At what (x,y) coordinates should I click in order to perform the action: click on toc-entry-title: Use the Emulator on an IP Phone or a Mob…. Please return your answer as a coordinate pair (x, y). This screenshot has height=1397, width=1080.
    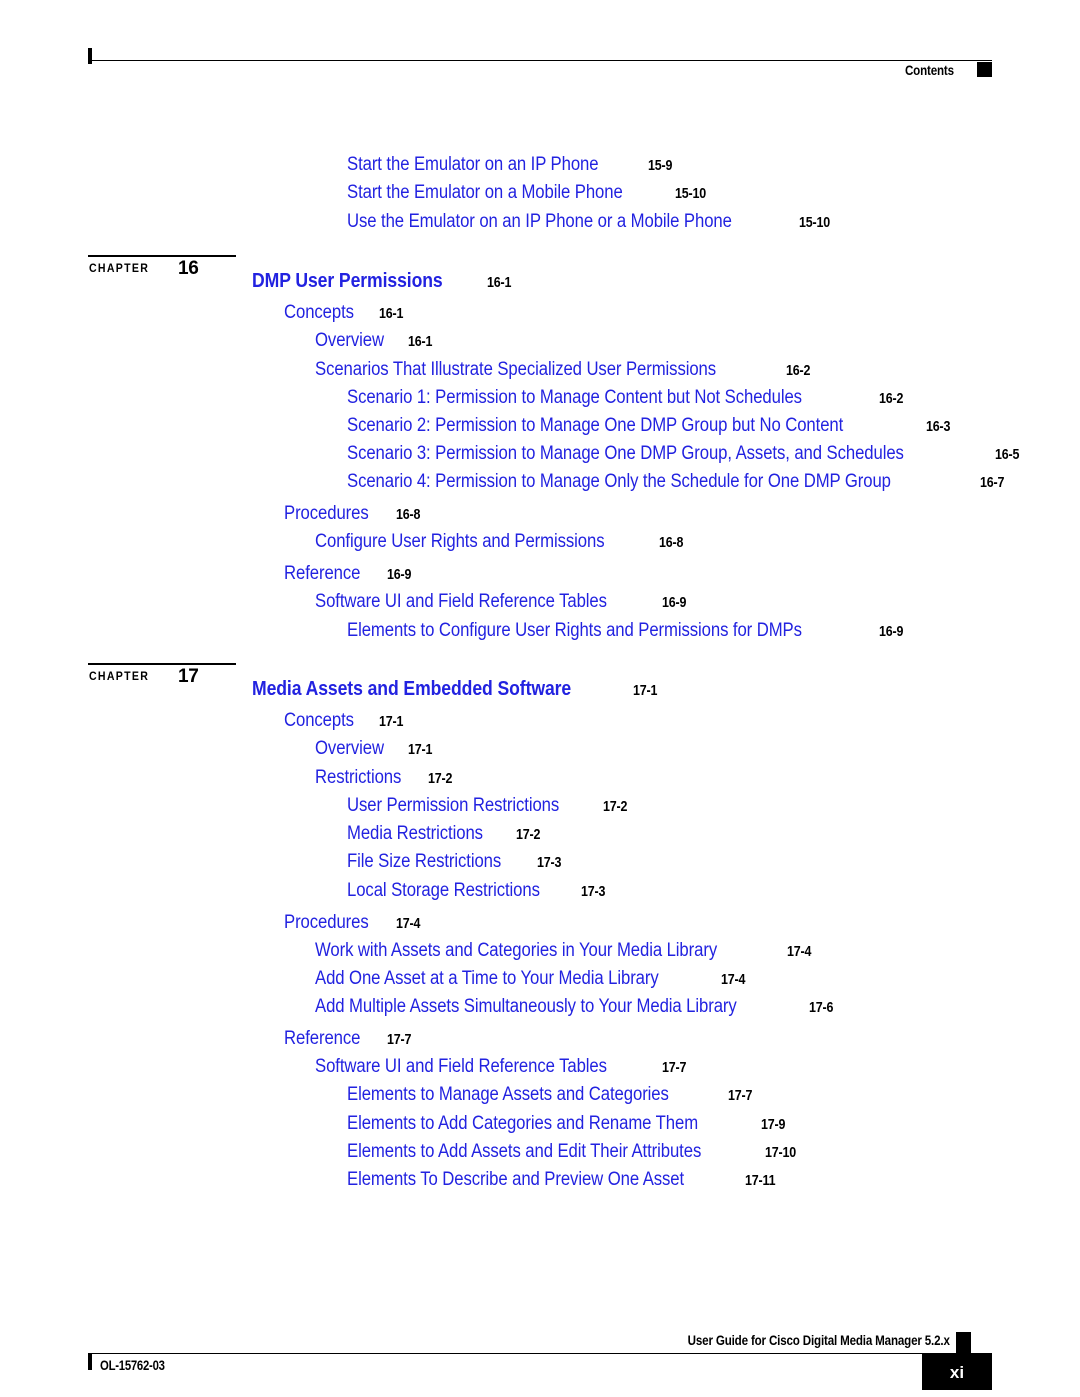
    Looking at the image, I should click on (539, 221).